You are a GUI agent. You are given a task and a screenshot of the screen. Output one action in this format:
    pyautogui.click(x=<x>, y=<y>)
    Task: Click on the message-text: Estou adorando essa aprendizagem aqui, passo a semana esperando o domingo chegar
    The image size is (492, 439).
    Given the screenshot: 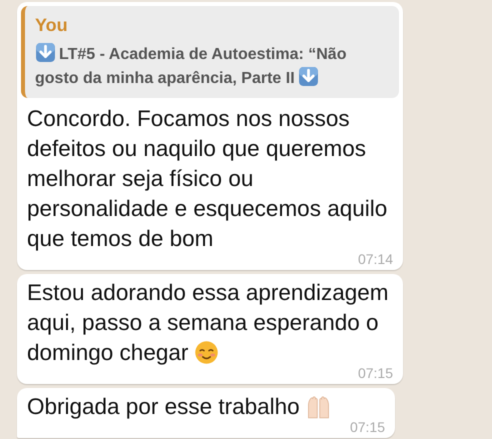 What is the action you would take?
    pyautogui.click(x=208, y=323)
    